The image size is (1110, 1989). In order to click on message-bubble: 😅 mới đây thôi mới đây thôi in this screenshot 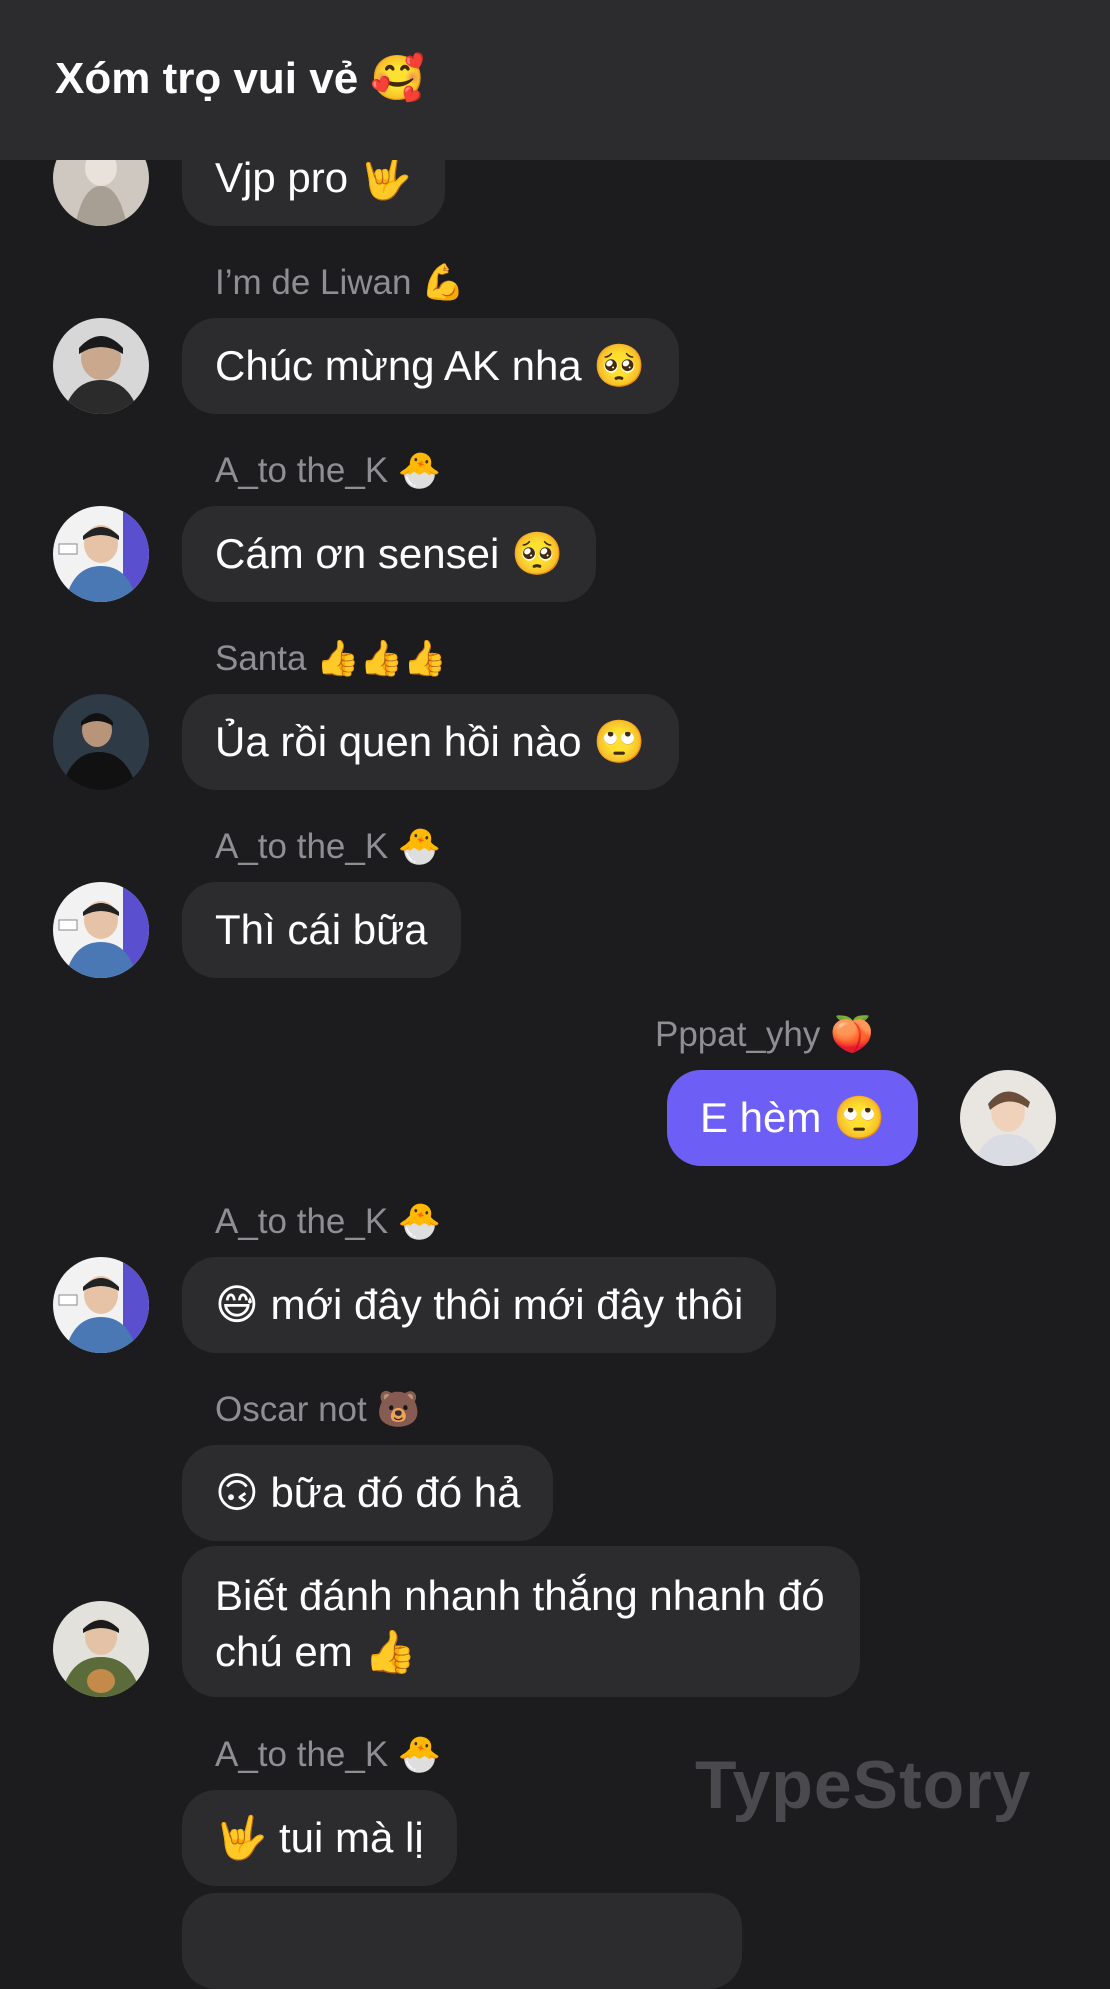, I will do `click(479, 1305)`.